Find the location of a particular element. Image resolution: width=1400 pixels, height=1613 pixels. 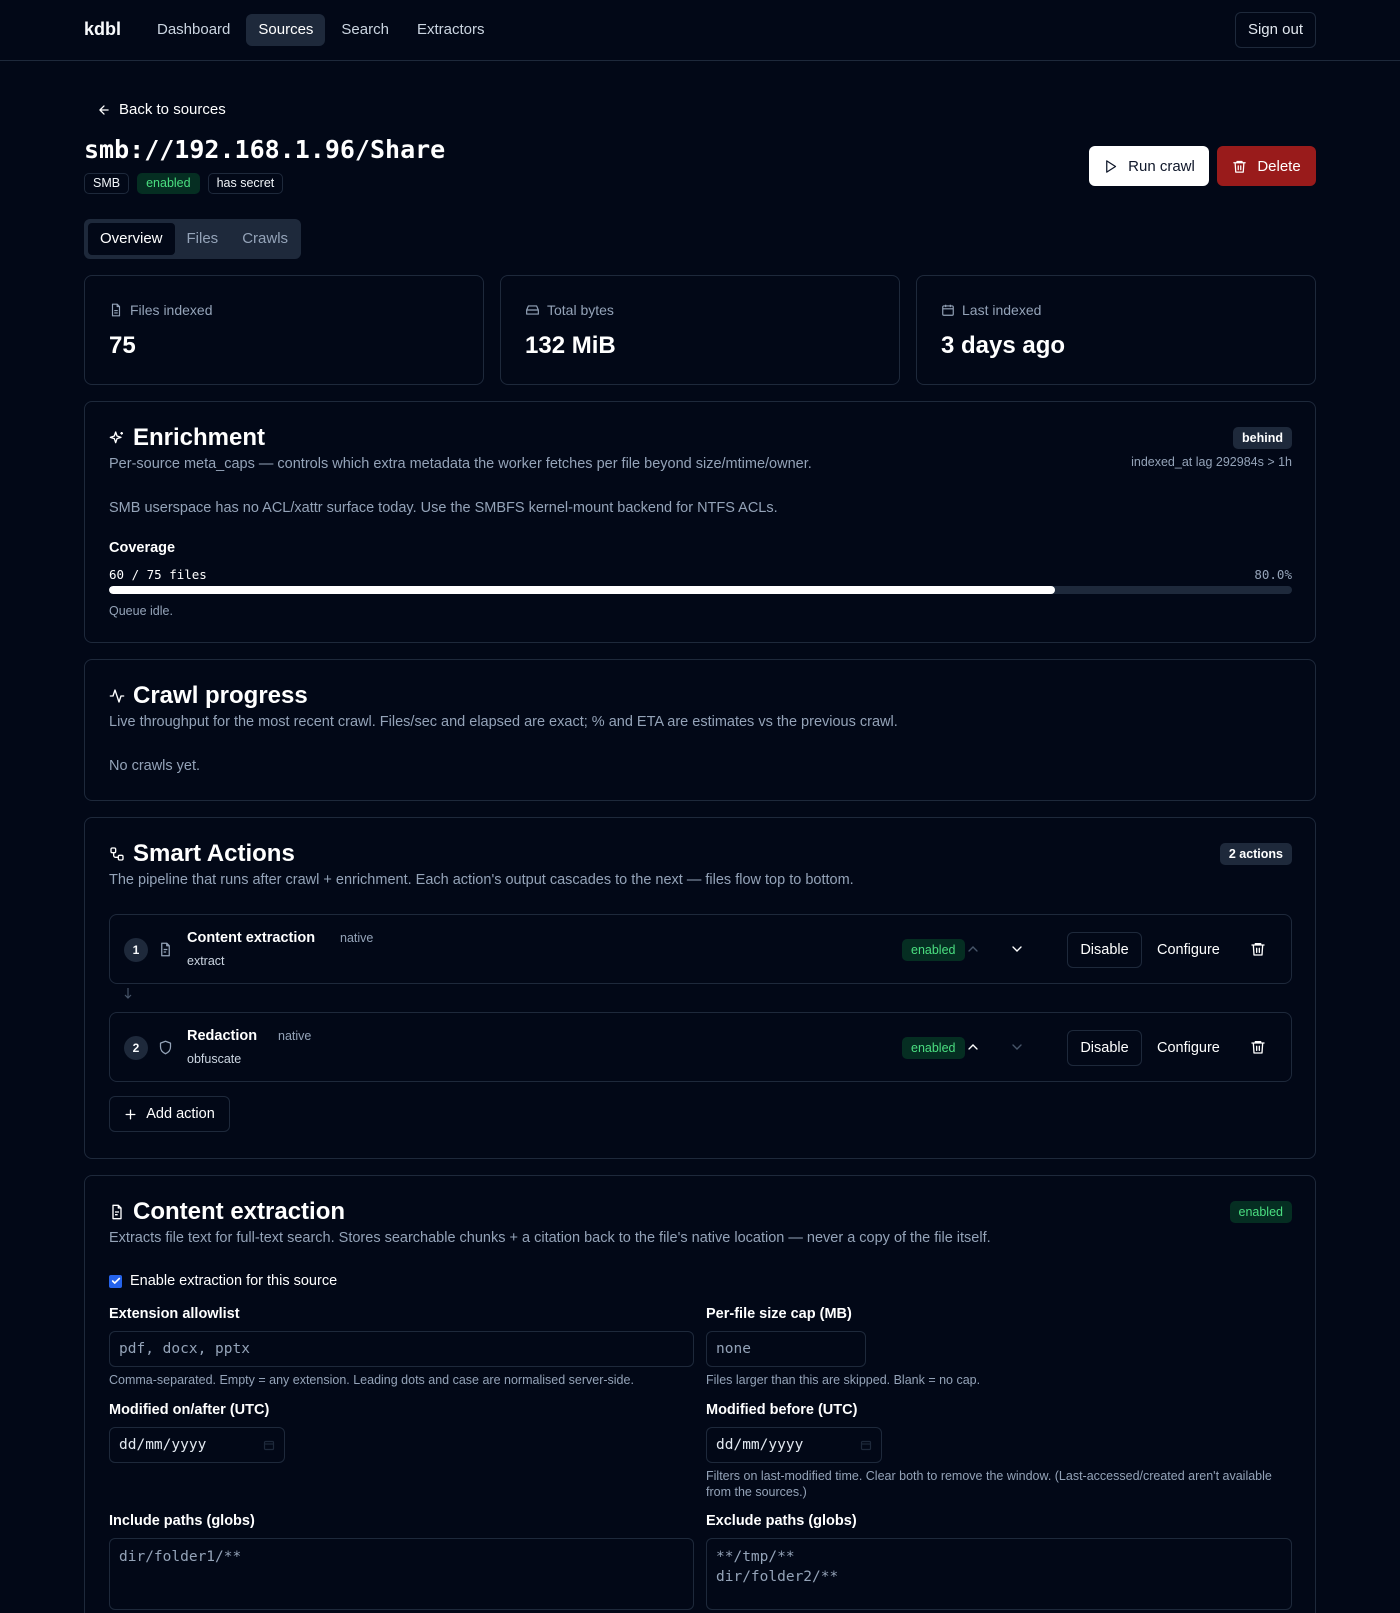

page-title: smb://192.168.1.96/Share is located at coordinates (265, 149).